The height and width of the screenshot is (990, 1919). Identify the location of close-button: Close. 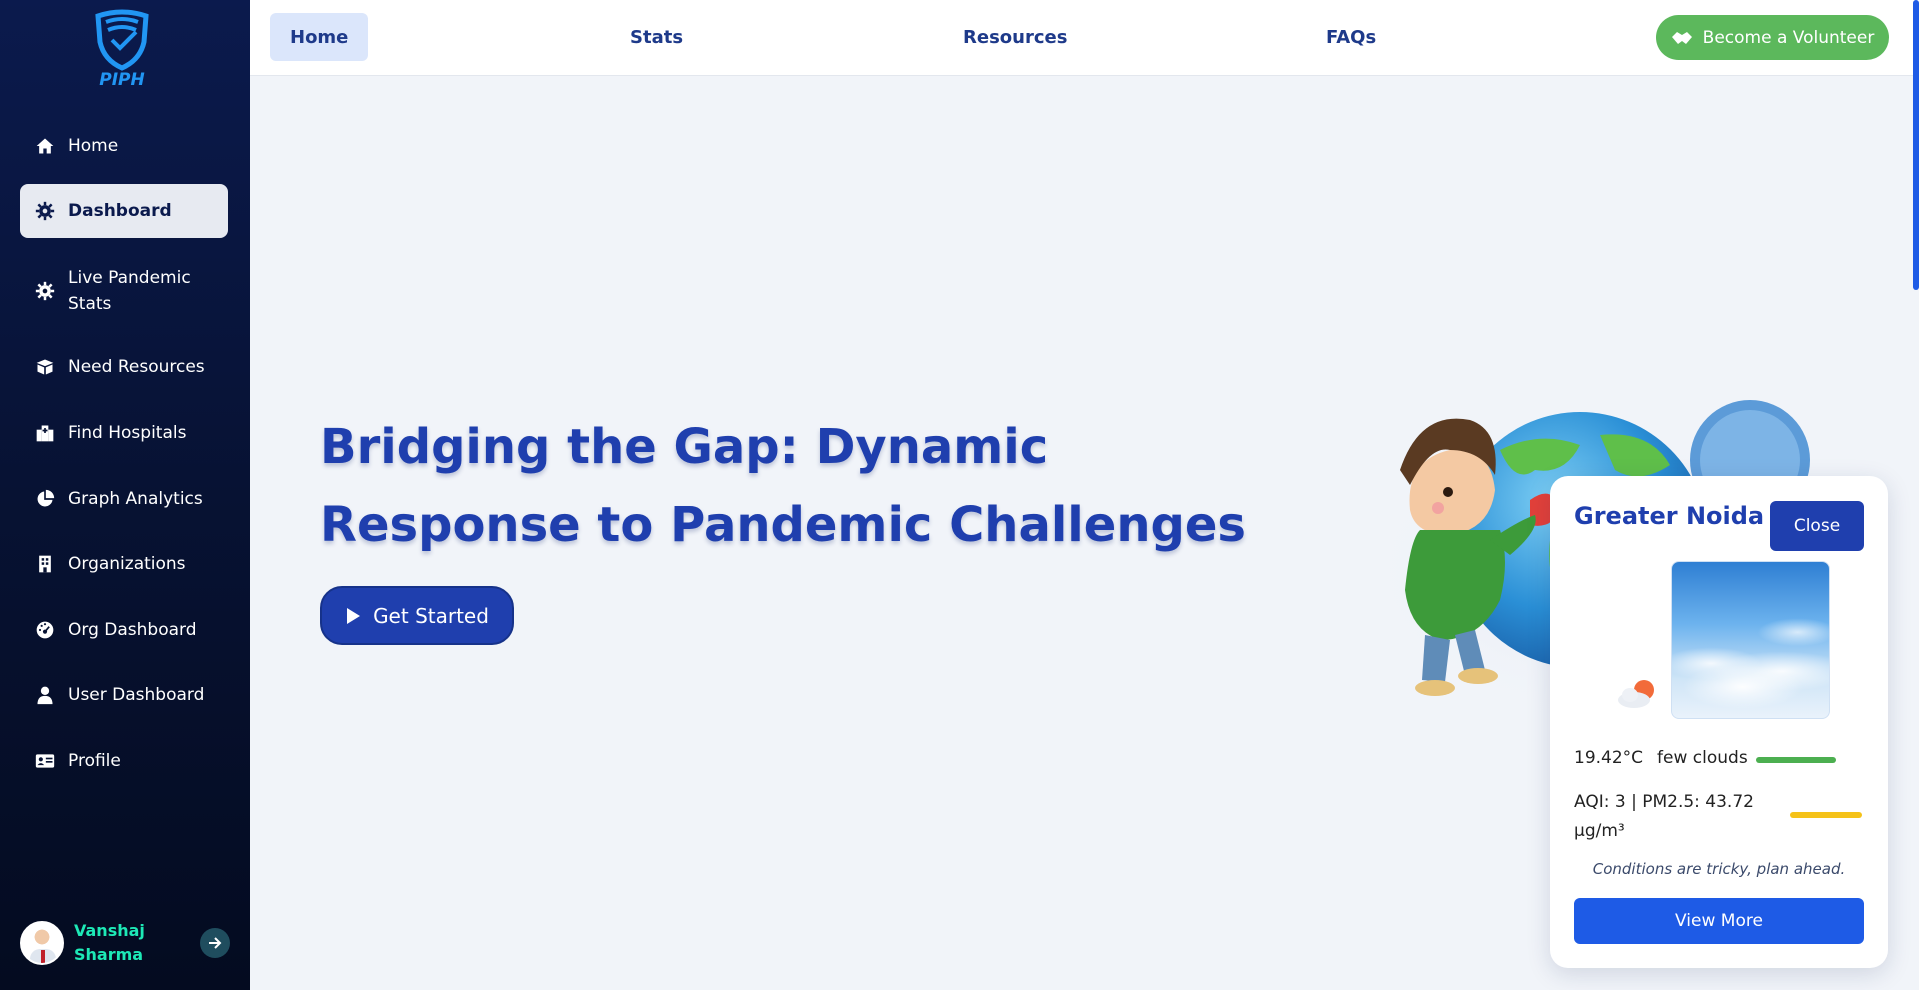
(1817, 526).